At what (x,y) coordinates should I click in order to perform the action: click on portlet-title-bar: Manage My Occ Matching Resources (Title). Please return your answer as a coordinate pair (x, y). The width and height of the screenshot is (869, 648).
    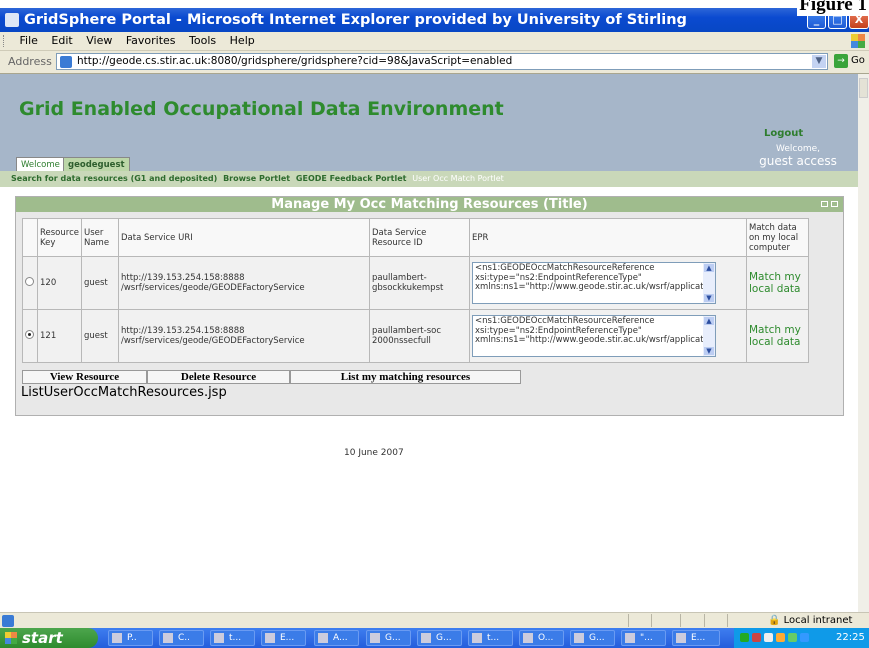
    Looking at the image, I should click on (429, 204).